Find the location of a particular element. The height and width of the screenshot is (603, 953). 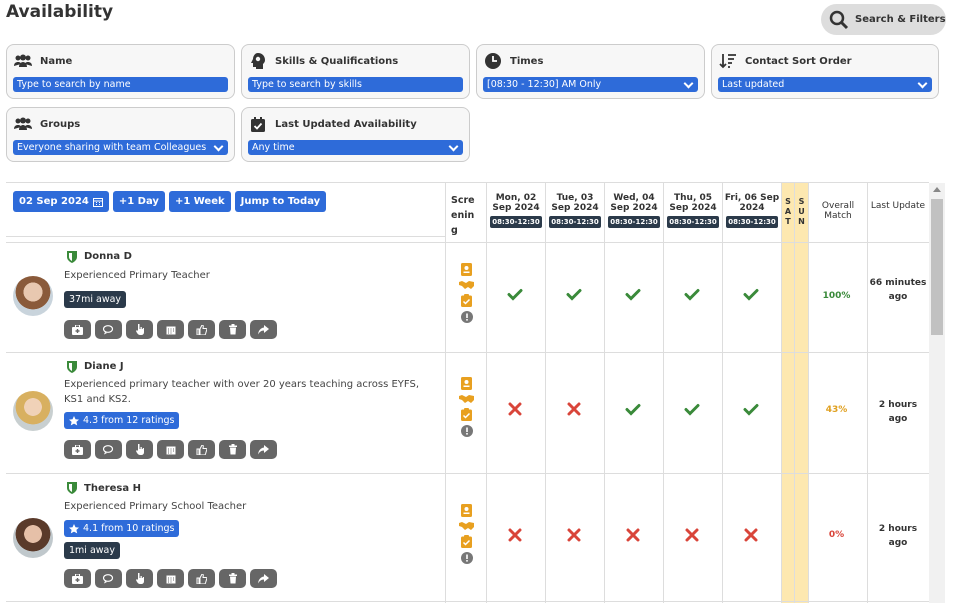

distance-badge: 37mi away is located at coordinates (95, 299).